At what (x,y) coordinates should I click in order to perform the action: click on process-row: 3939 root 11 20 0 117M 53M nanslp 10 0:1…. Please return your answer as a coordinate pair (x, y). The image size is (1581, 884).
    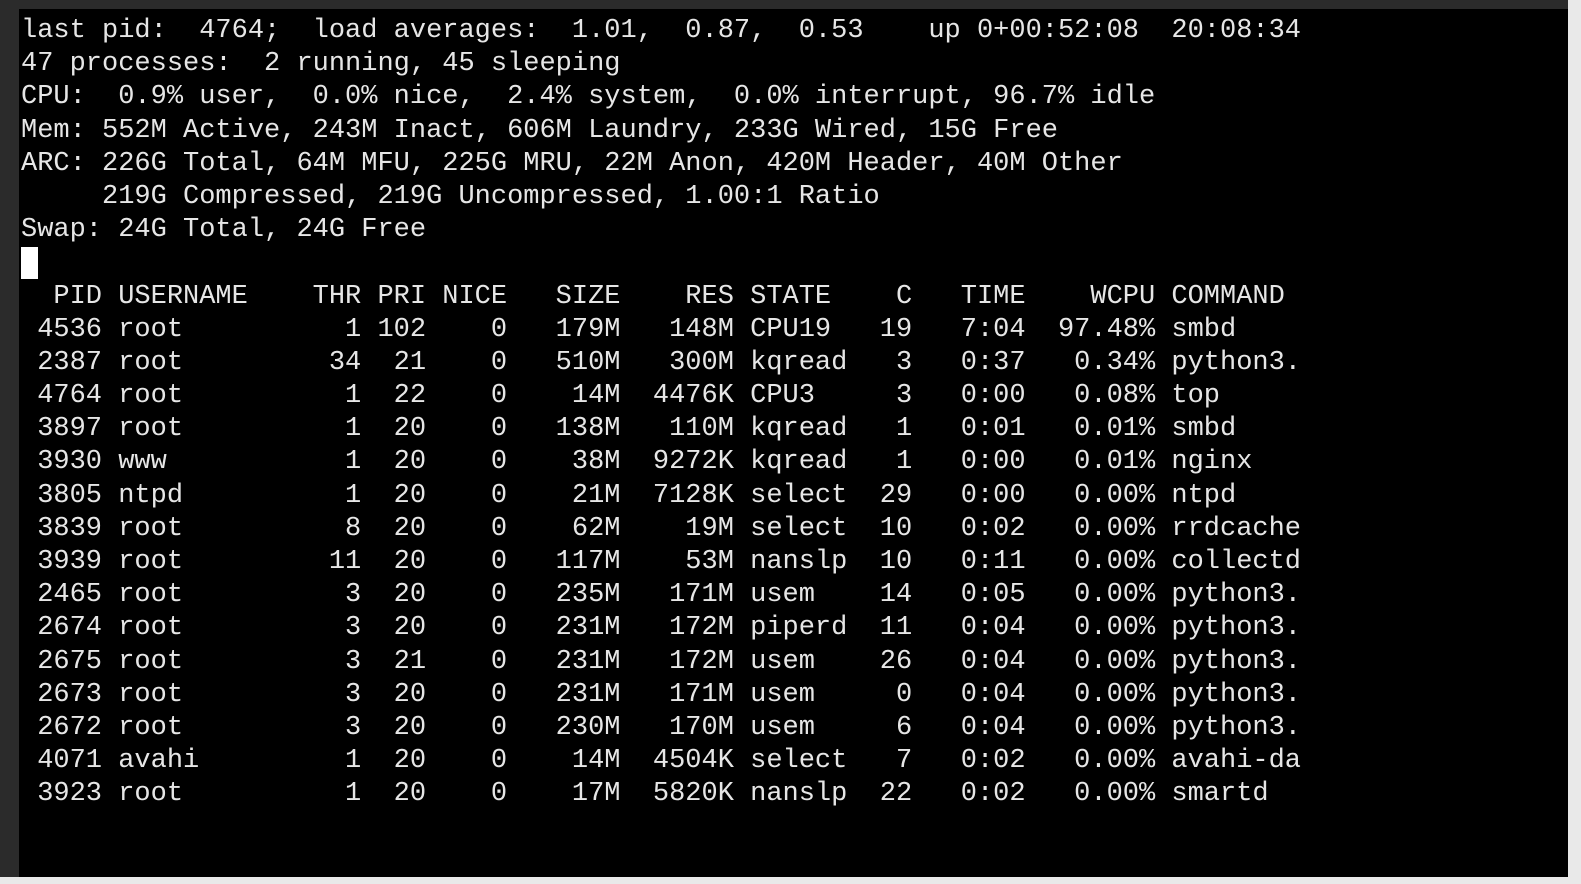
    Looking at the image, I should click on (661, 562).